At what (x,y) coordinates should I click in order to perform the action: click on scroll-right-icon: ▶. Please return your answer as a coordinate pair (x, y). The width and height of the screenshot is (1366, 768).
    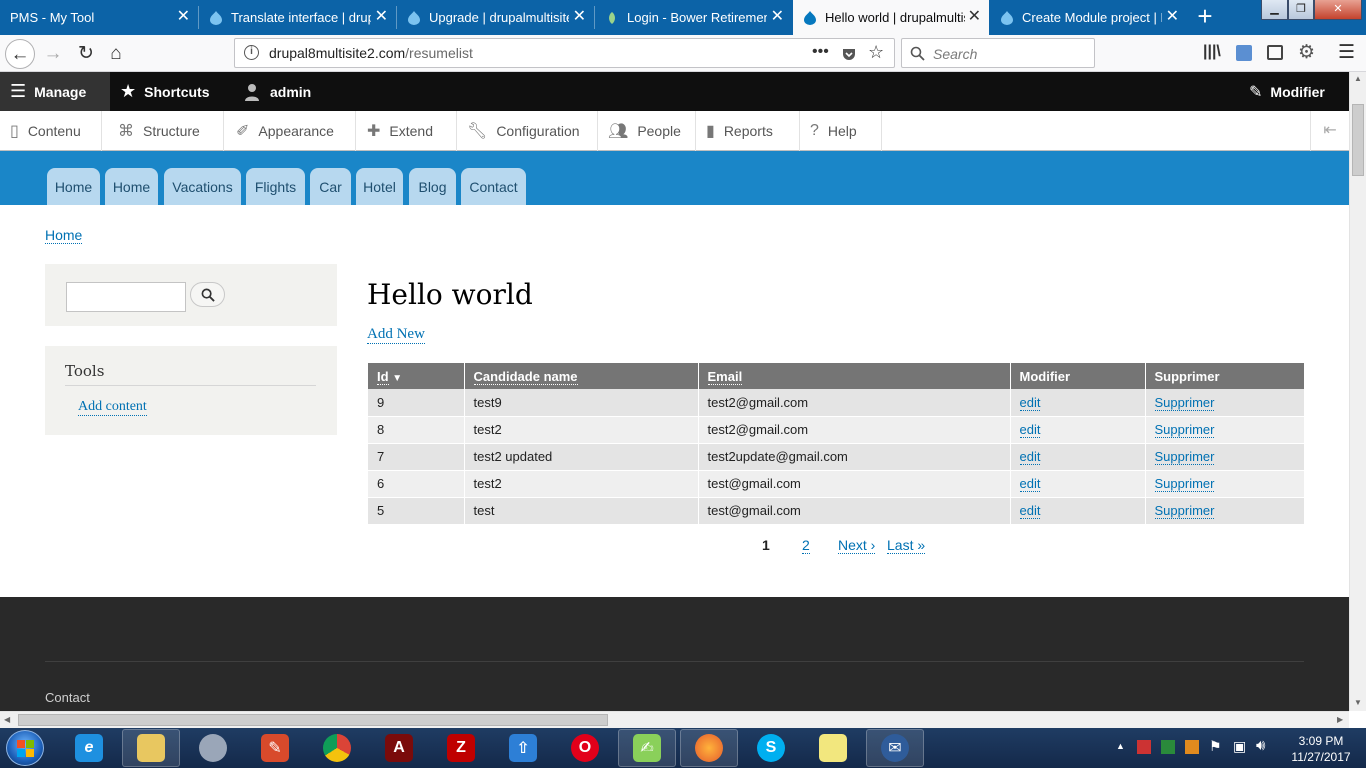
    Looking at the image, I should click on (1340, 719).